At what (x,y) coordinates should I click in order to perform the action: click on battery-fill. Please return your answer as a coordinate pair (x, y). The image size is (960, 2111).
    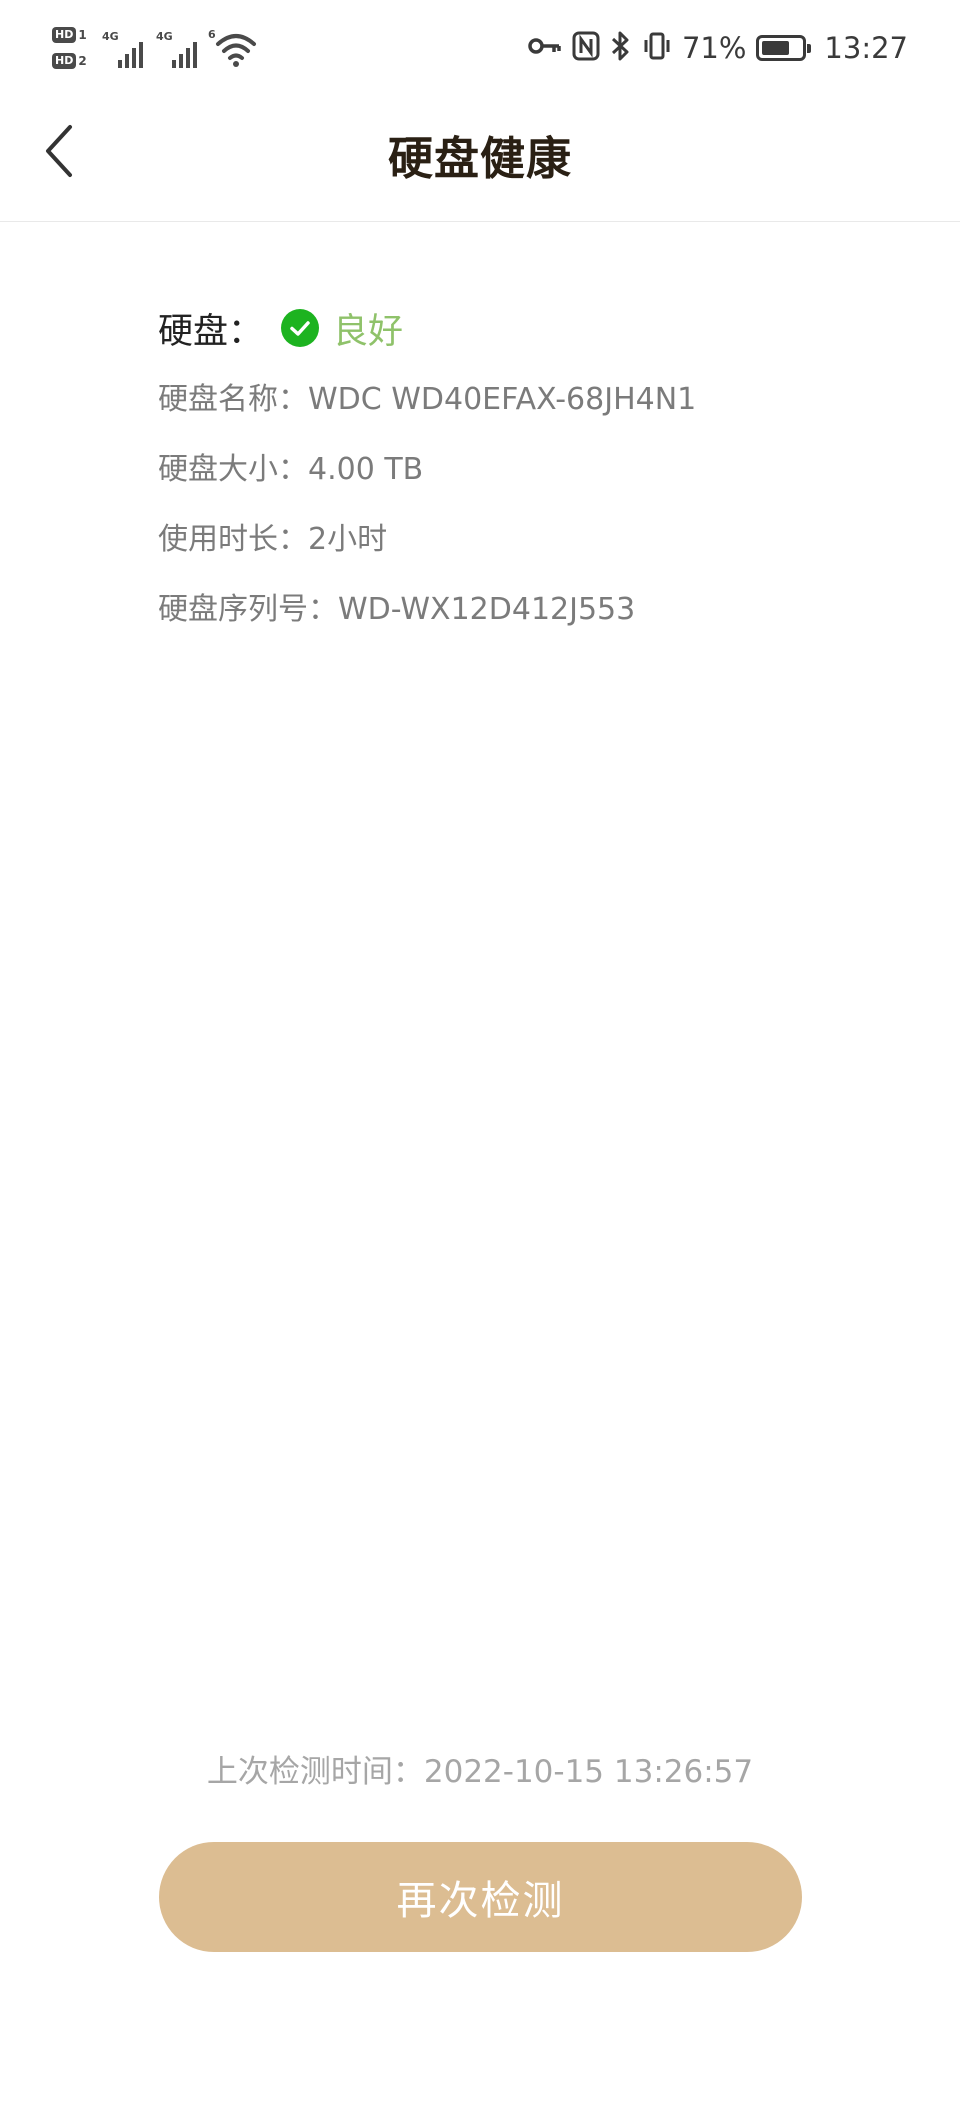
    Looking at the image, I should click on (776, 48).